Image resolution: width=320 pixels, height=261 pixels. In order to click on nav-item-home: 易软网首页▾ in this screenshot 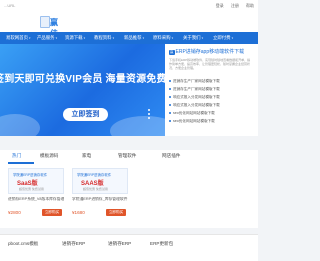, I will do `click(18, 38)`.